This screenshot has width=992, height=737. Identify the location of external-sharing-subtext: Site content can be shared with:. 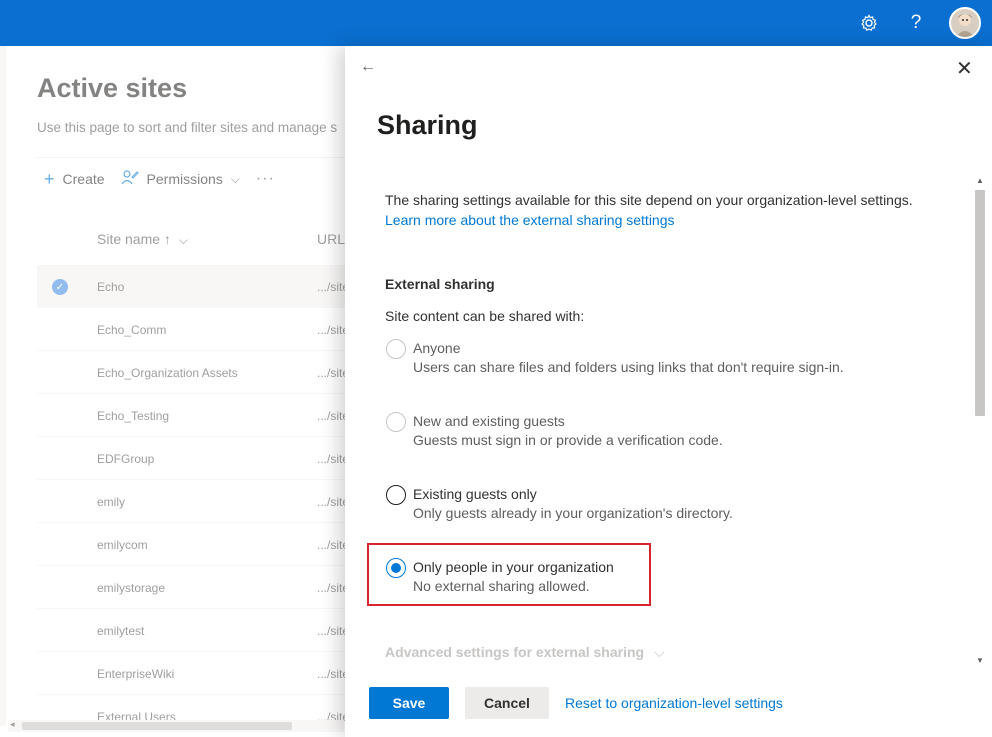
(485, 316).